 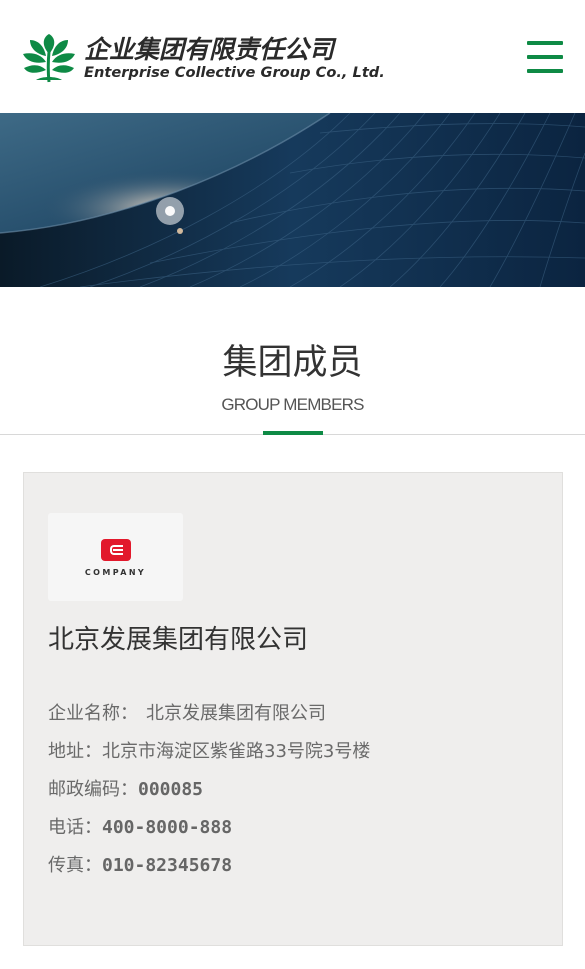 What do you see at coordinates (293, 433) in the screenshot?
I see `section-divider-accent` at bounding box center [293, 433].